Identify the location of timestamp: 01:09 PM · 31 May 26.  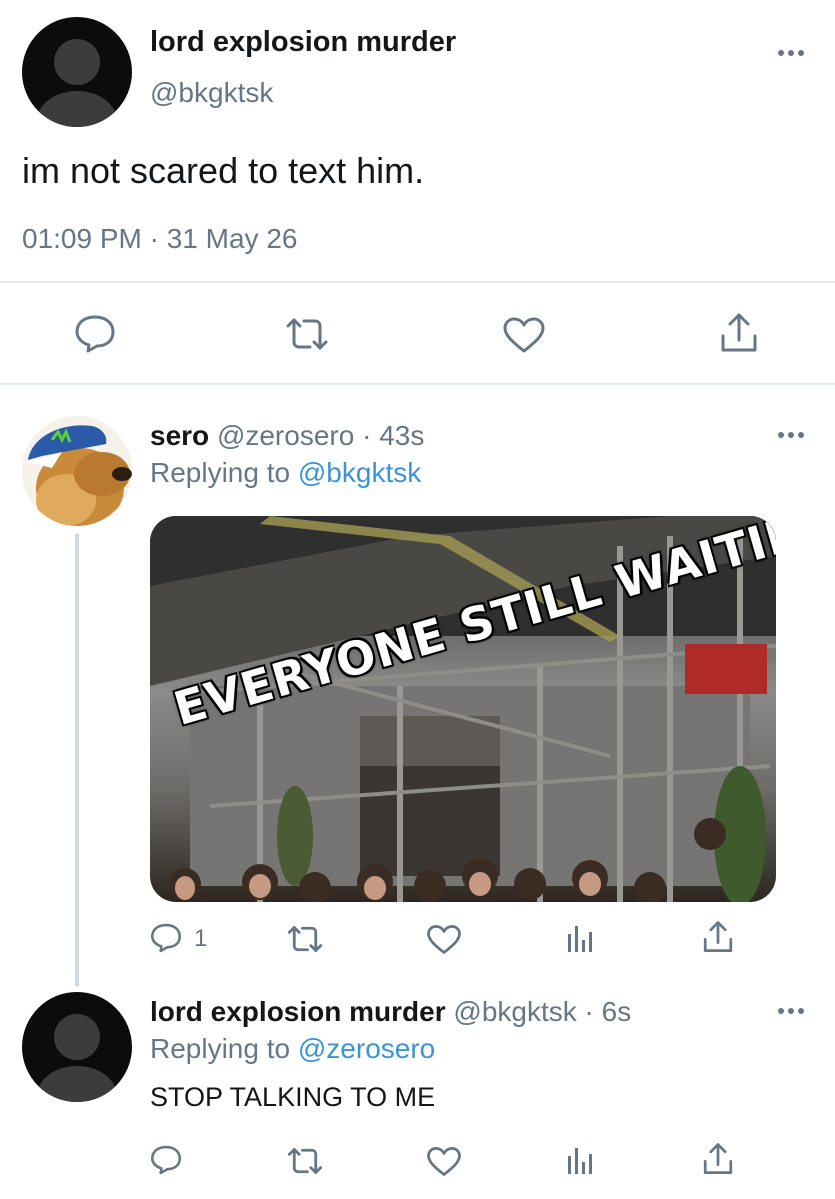
(159, 239).